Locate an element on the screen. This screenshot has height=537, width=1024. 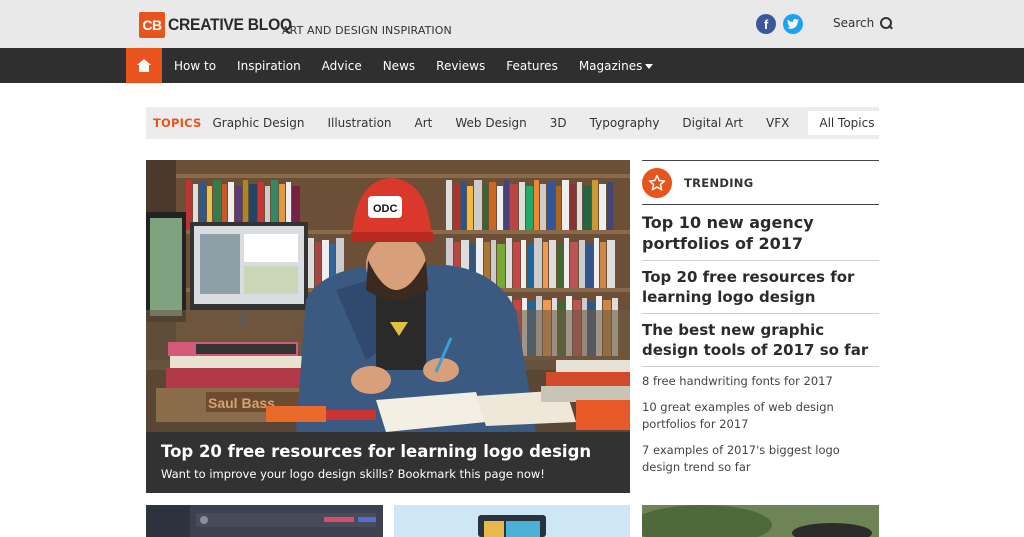
home-icon is located at coordinates (144, 65).